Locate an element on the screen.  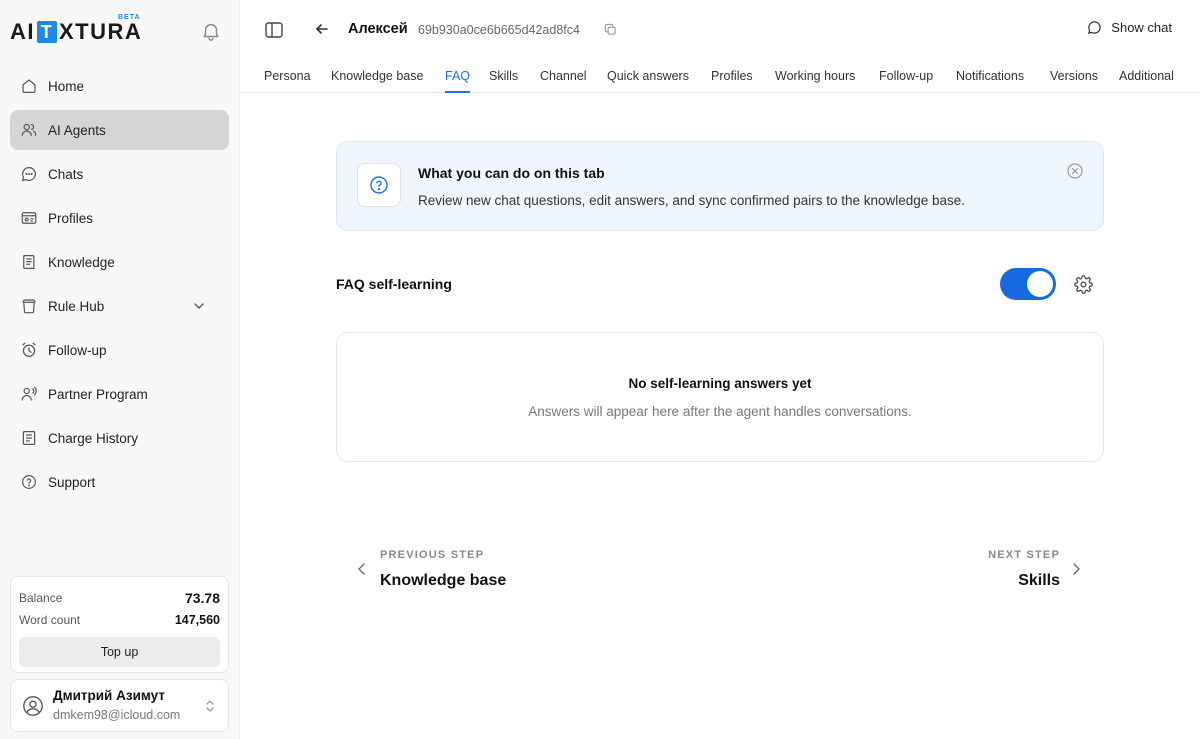
beta-badge: BETA is located at coordinates (129, 17).